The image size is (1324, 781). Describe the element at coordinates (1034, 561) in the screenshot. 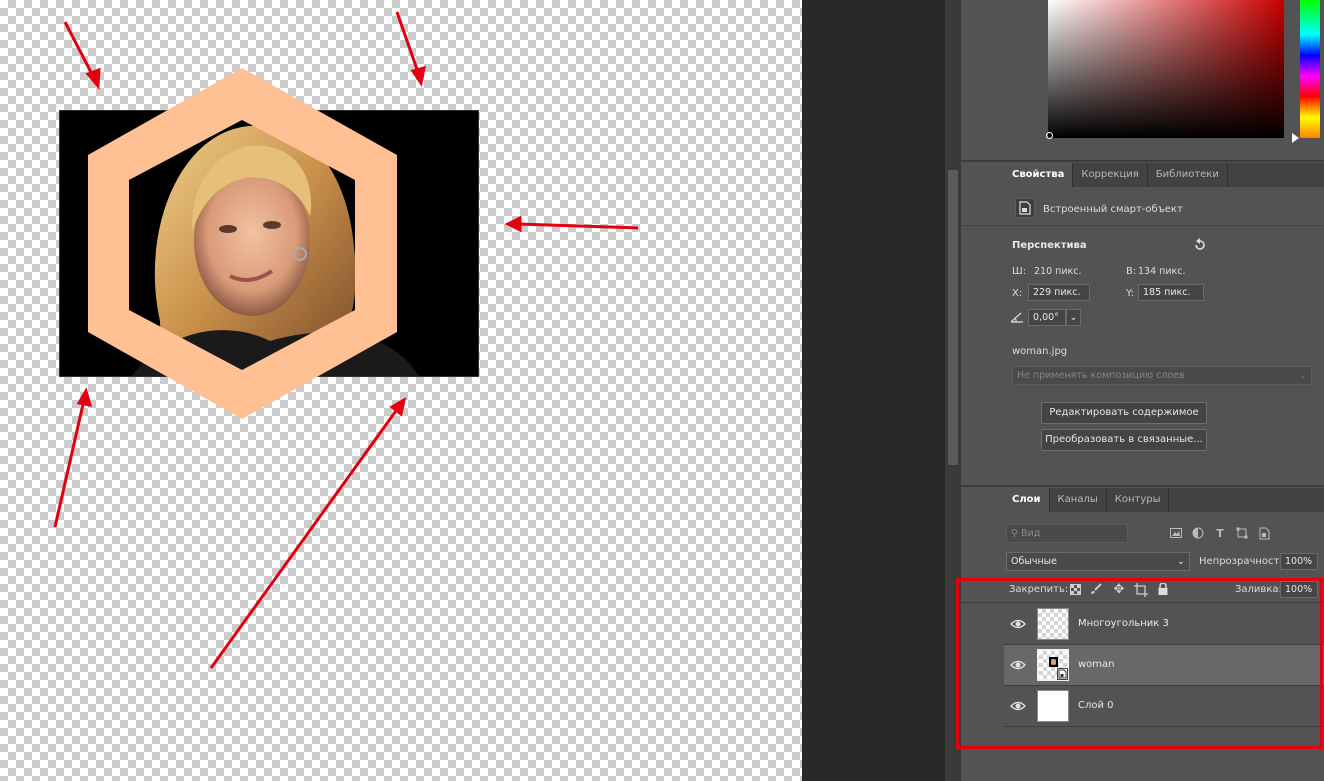

I see `blend-mode-value: Обычные` at that location.